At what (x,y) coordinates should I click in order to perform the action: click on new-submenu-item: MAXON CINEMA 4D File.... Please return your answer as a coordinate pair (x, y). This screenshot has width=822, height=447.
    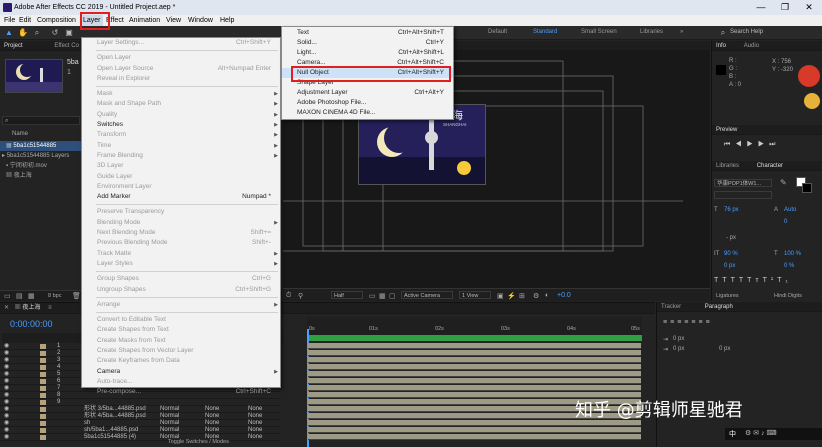
    Looking at the image, I should click on (367, 113).